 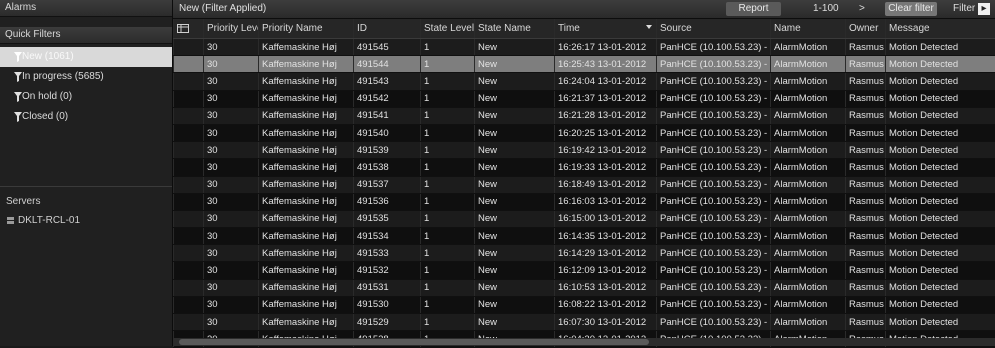 I want to click on report-button: Report, so click(x=753, y=9).